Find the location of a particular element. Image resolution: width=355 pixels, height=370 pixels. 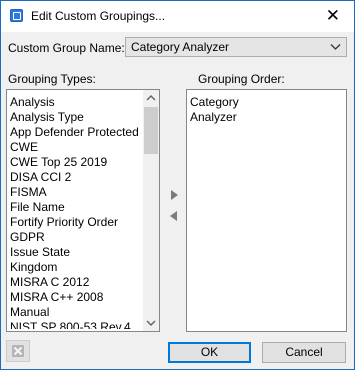

right-arrow-icon is located at coordinates (174, 195).